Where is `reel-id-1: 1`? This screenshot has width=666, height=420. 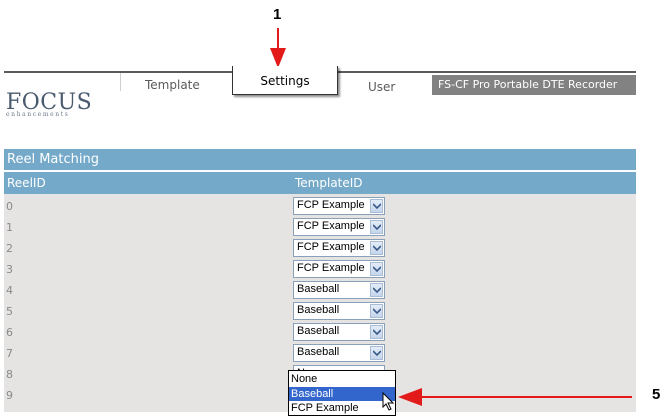
reel-id-1: 1 is located at coordinates (9, 227).